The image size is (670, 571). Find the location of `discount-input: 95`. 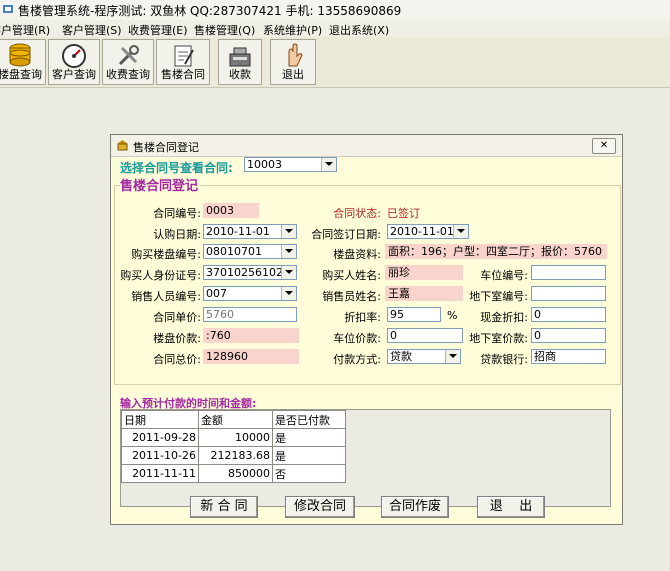

discount-input: 95 is located at coordinates (414, 314).